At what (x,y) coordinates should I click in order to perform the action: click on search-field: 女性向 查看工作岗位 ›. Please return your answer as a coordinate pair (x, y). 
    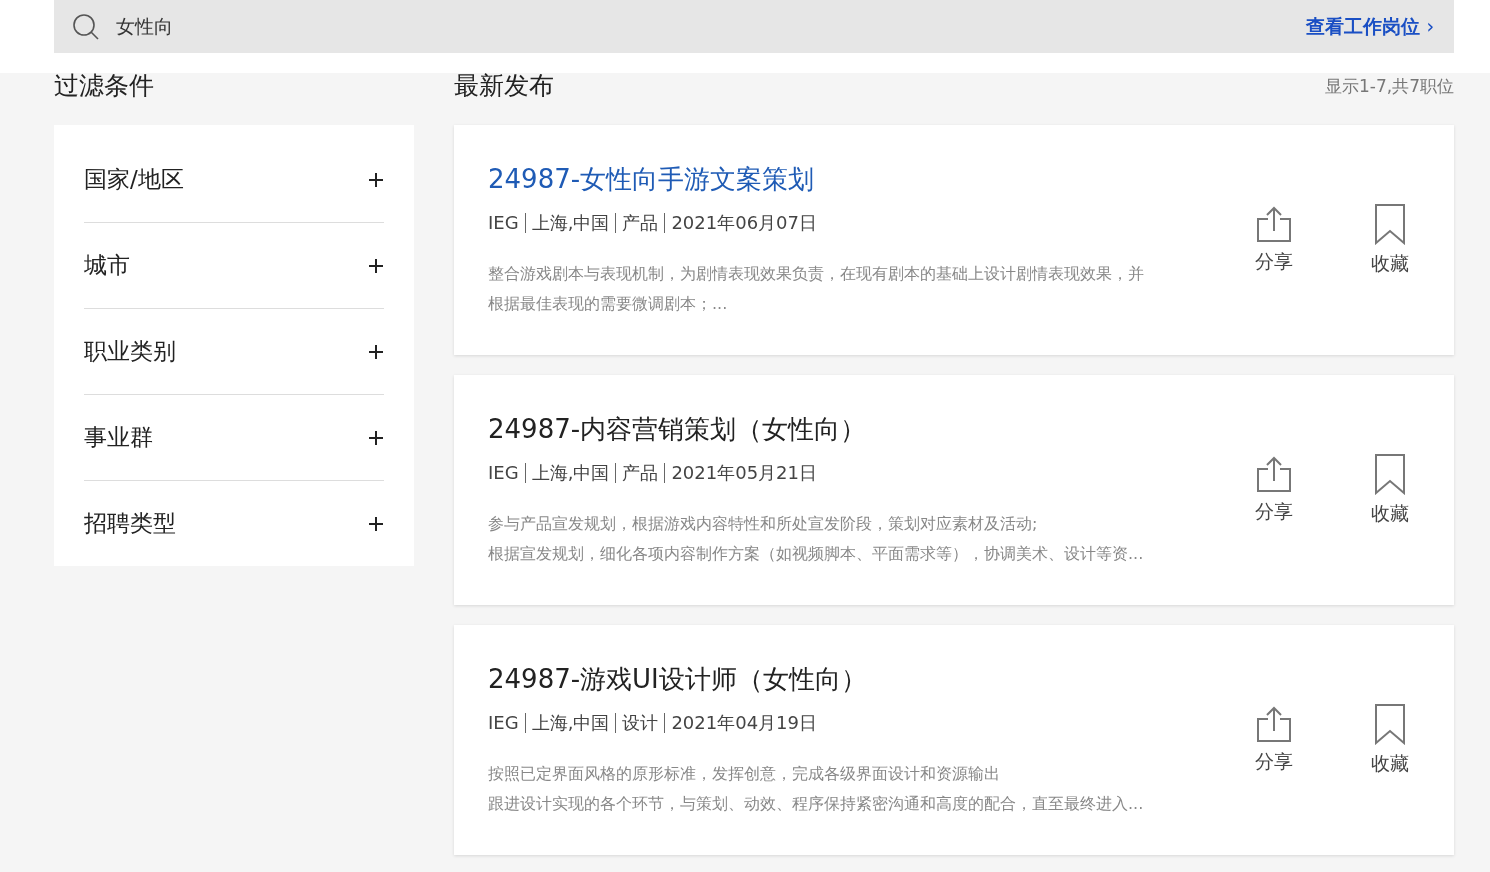
    Looking at the image, I should click on (754, 26).